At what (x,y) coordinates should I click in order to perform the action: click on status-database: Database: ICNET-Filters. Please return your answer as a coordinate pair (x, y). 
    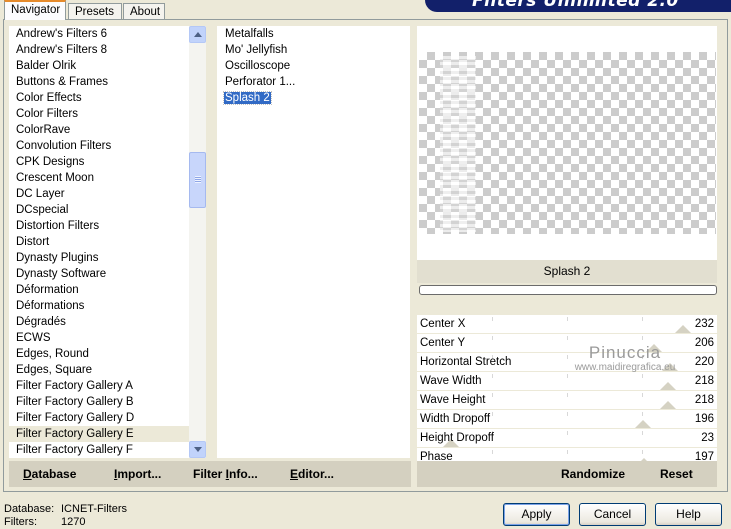
    Looking at the image, I should click on (65, 509).